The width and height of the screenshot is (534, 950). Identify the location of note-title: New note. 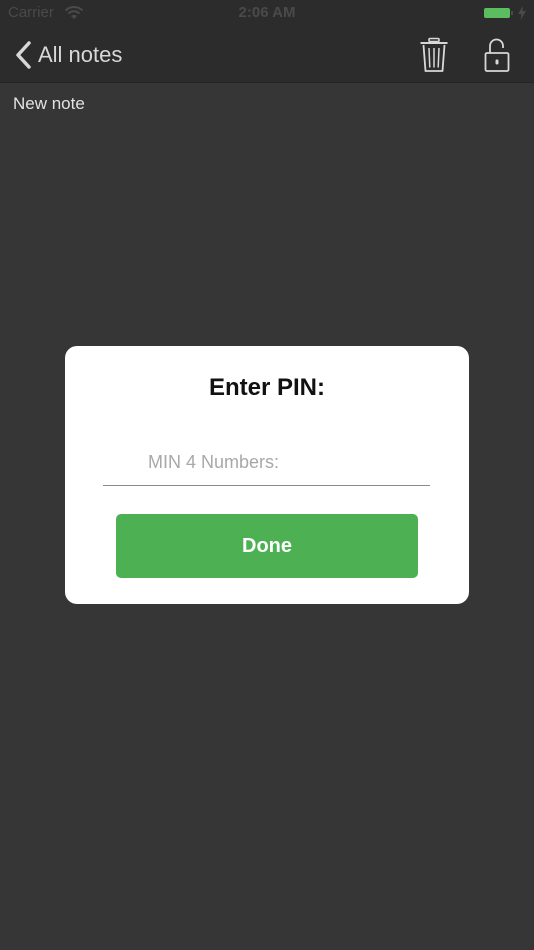
(49, 104).